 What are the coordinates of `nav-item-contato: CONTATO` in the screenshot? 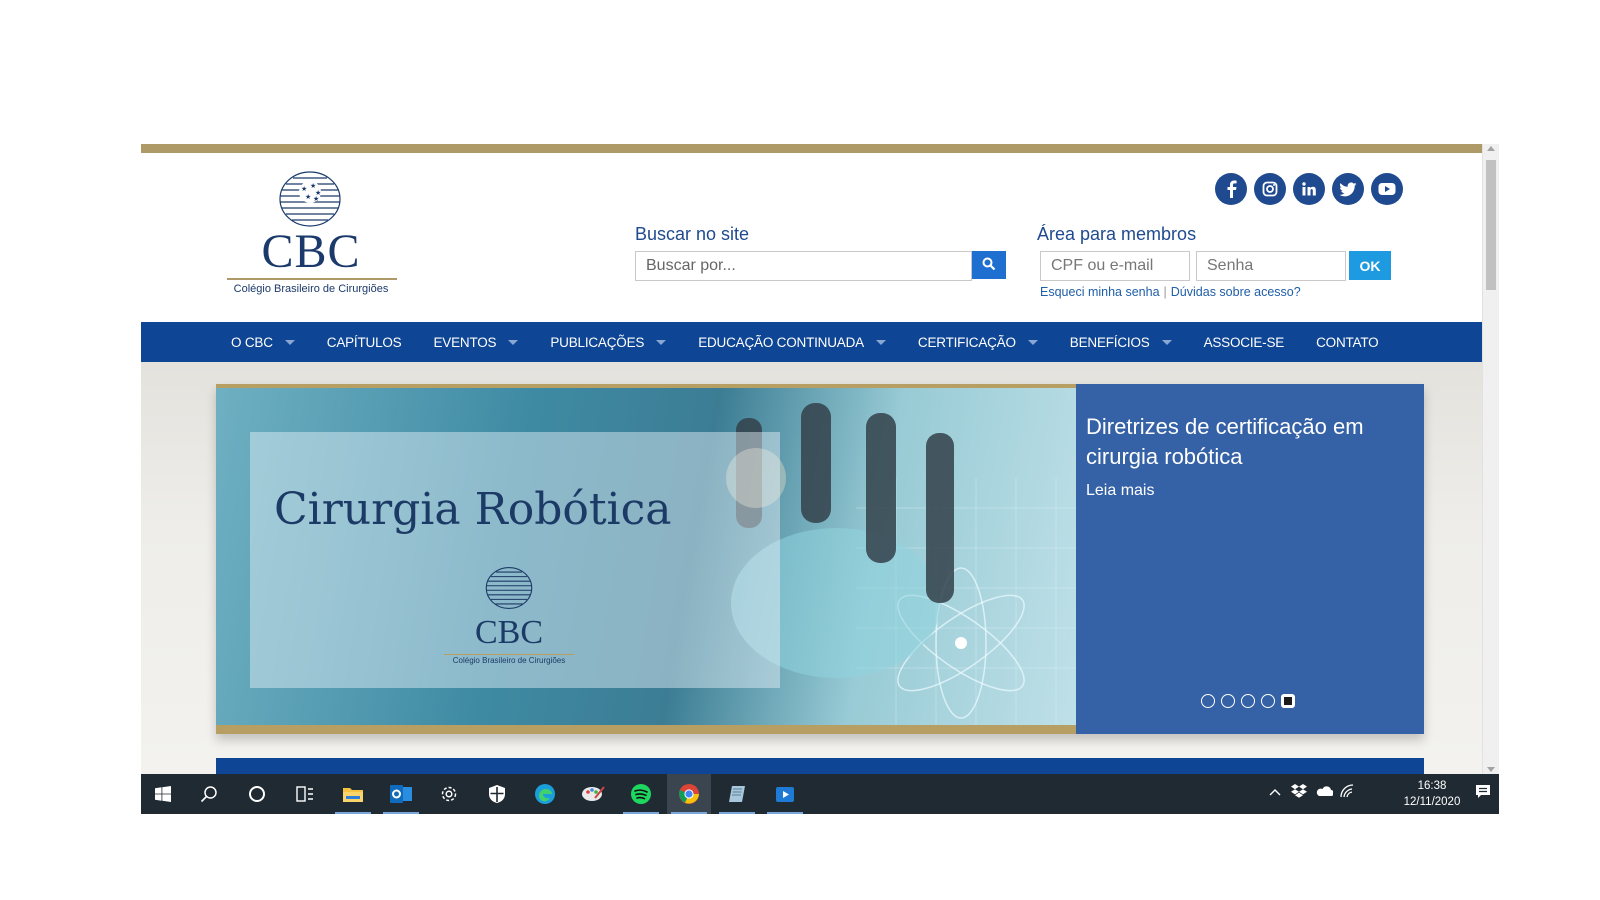 It's located at (1347, 342).